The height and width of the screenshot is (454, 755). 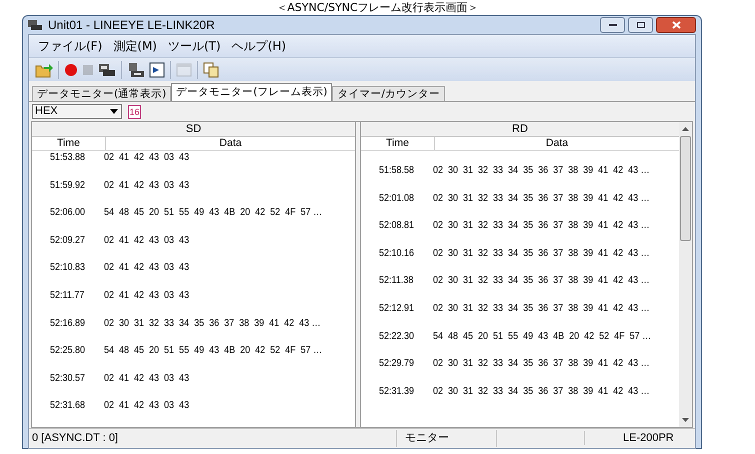 I want to click on close-button, so click(x=676, y=25).